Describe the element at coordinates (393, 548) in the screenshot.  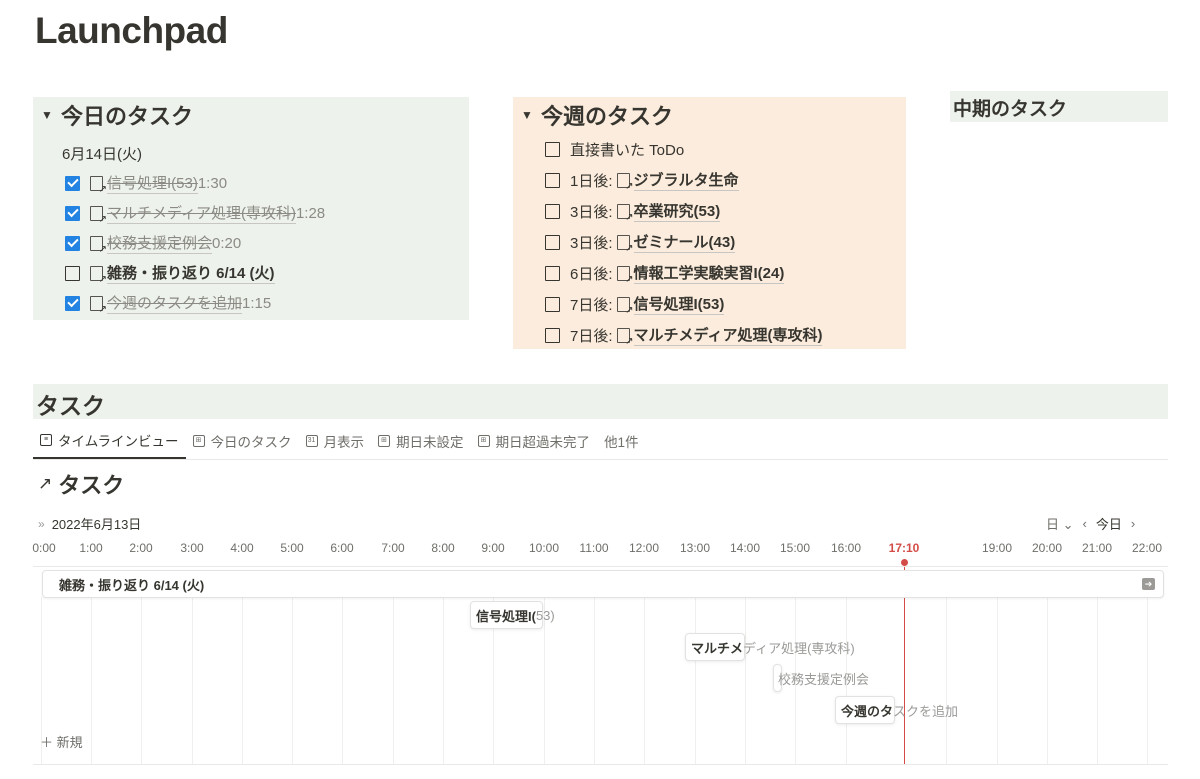
I see `hour-label: 7:00` at that location.